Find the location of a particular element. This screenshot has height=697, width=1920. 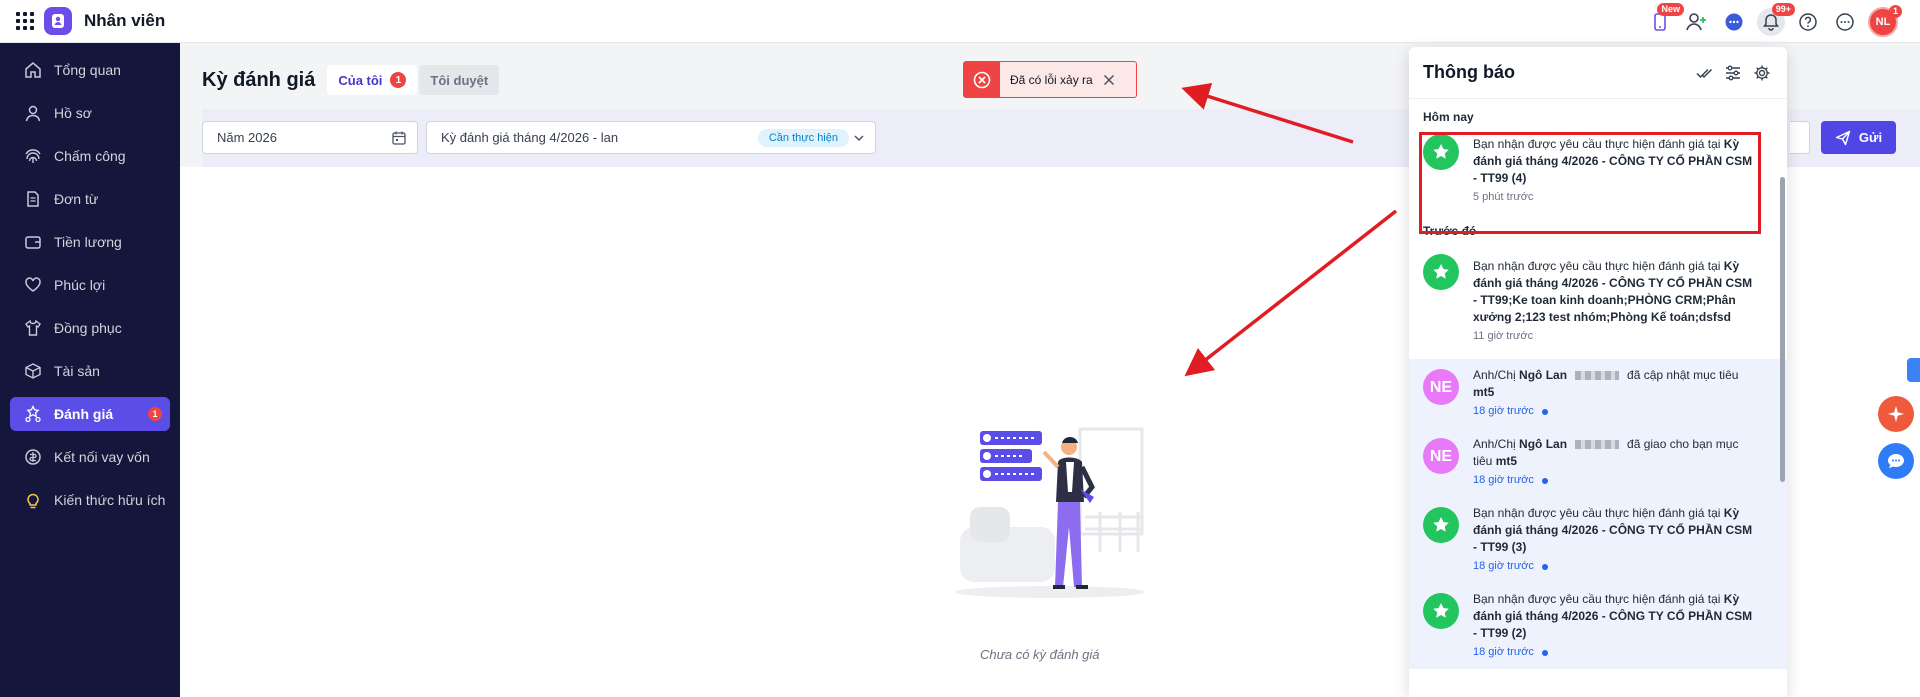

send-label: Gửi is located at coordinates (1870, 137).